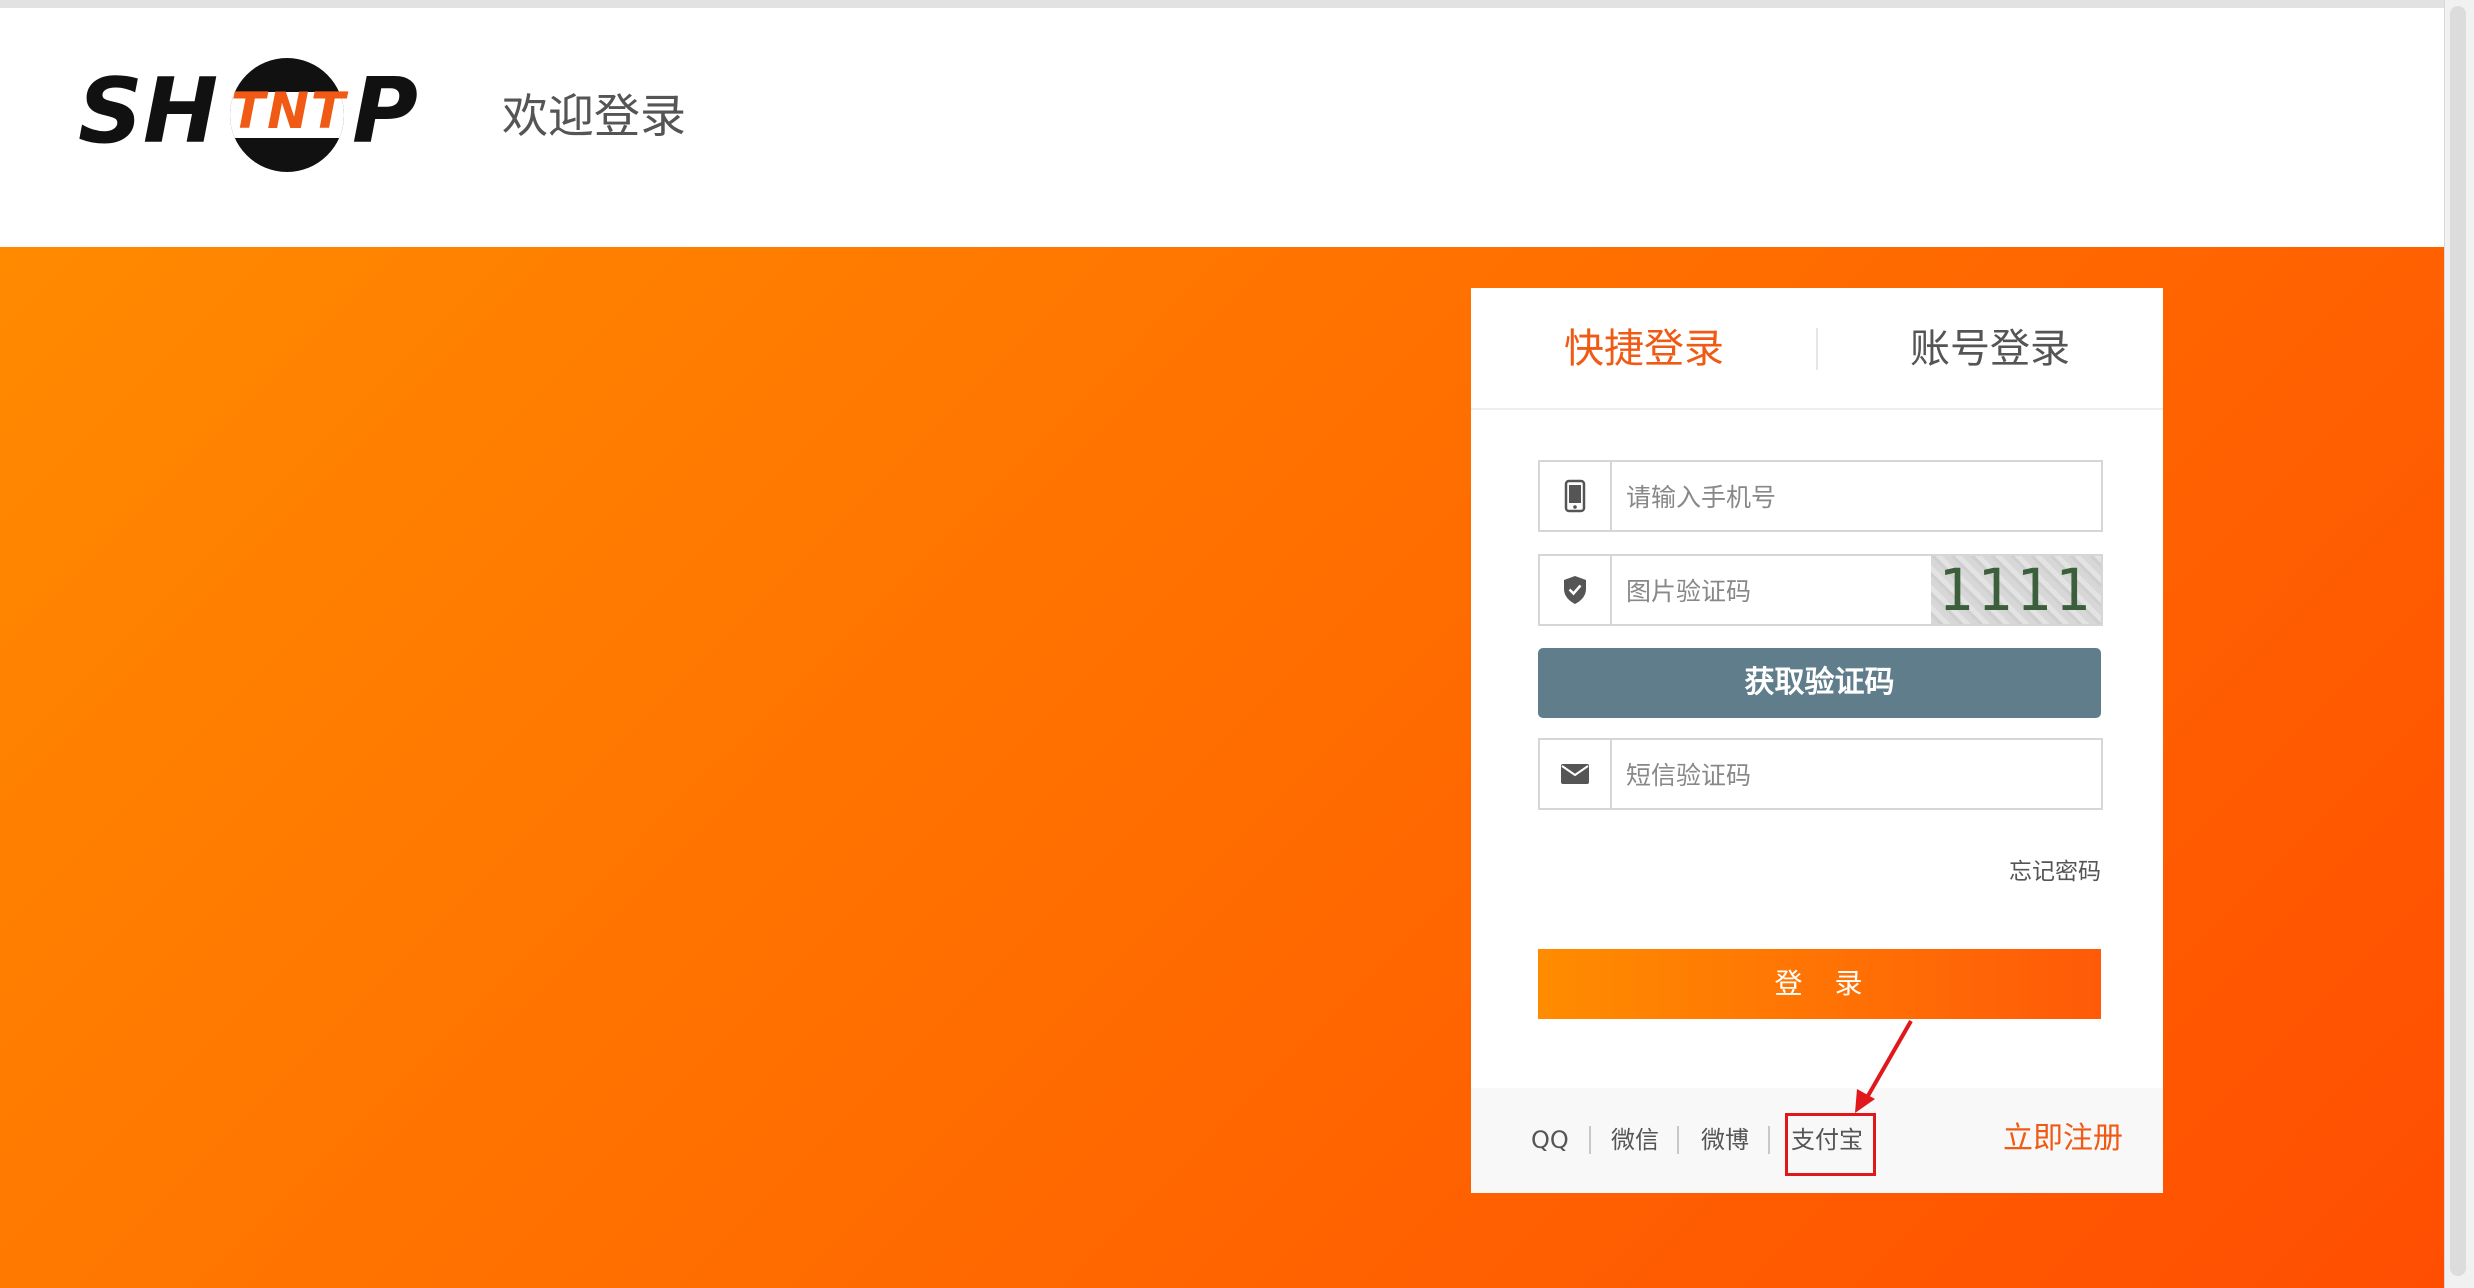  What do you see at coordinates (1884, 1066) in the screenshot?
I see `annotation-arrow-icon` at bounding box center [1884, 1066].